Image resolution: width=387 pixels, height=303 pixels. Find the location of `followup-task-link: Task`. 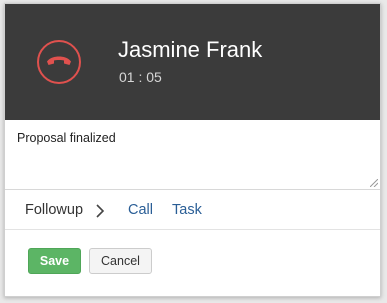

followup-task-link: Task is located at coordinates (187, 210).